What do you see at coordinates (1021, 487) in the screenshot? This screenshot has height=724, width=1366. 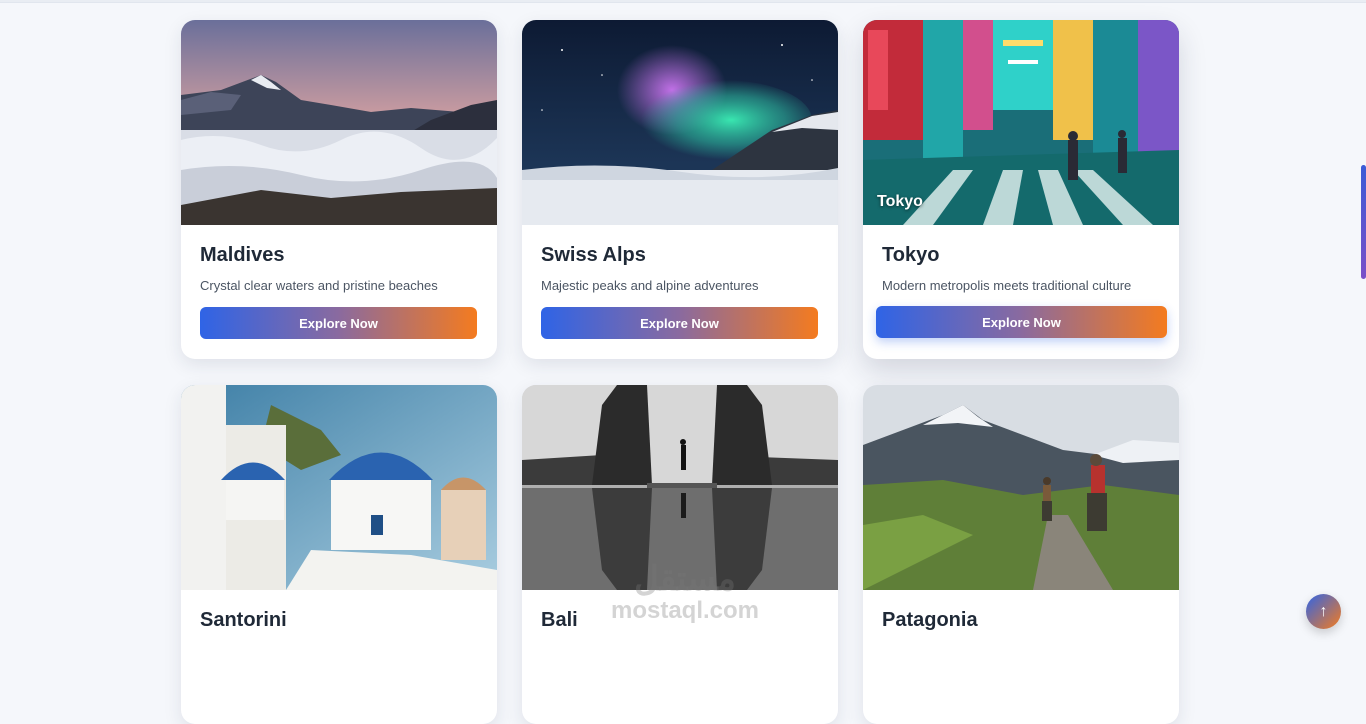 I see `destination-photo-patagonia-hikers` at bounding box center [1021, 487].